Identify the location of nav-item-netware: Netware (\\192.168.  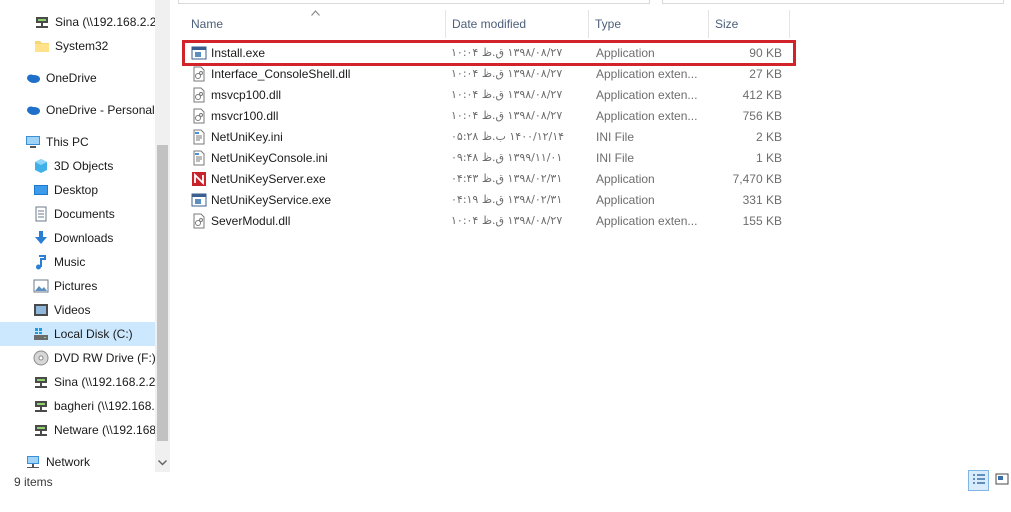
(77, 430).